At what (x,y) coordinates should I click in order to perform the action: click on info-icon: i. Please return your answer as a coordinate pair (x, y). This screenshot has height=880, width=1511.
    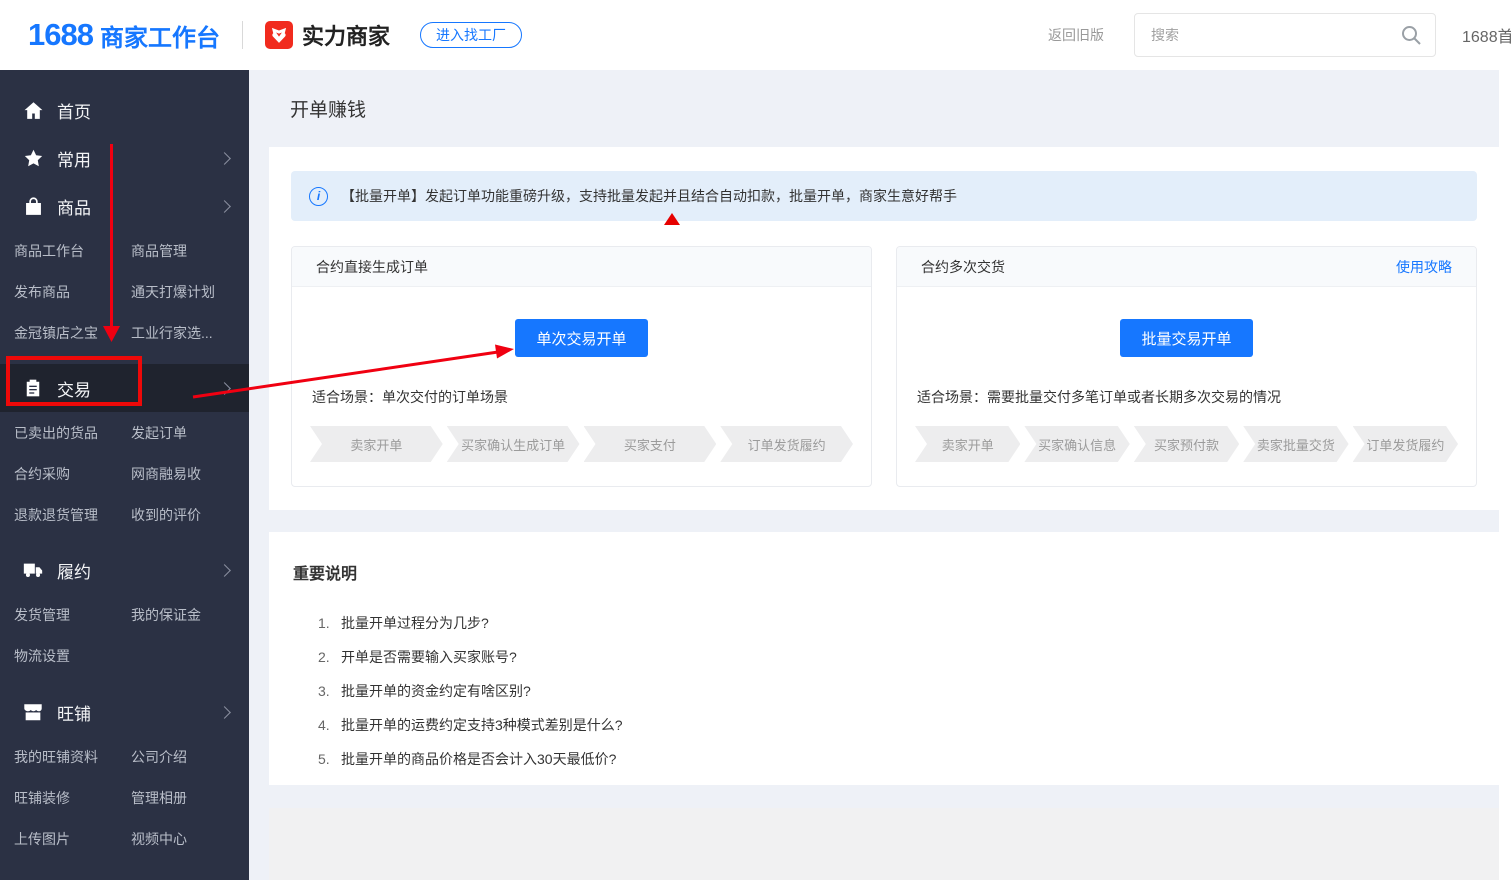
    Looking at the image, I should click on (318, 196).